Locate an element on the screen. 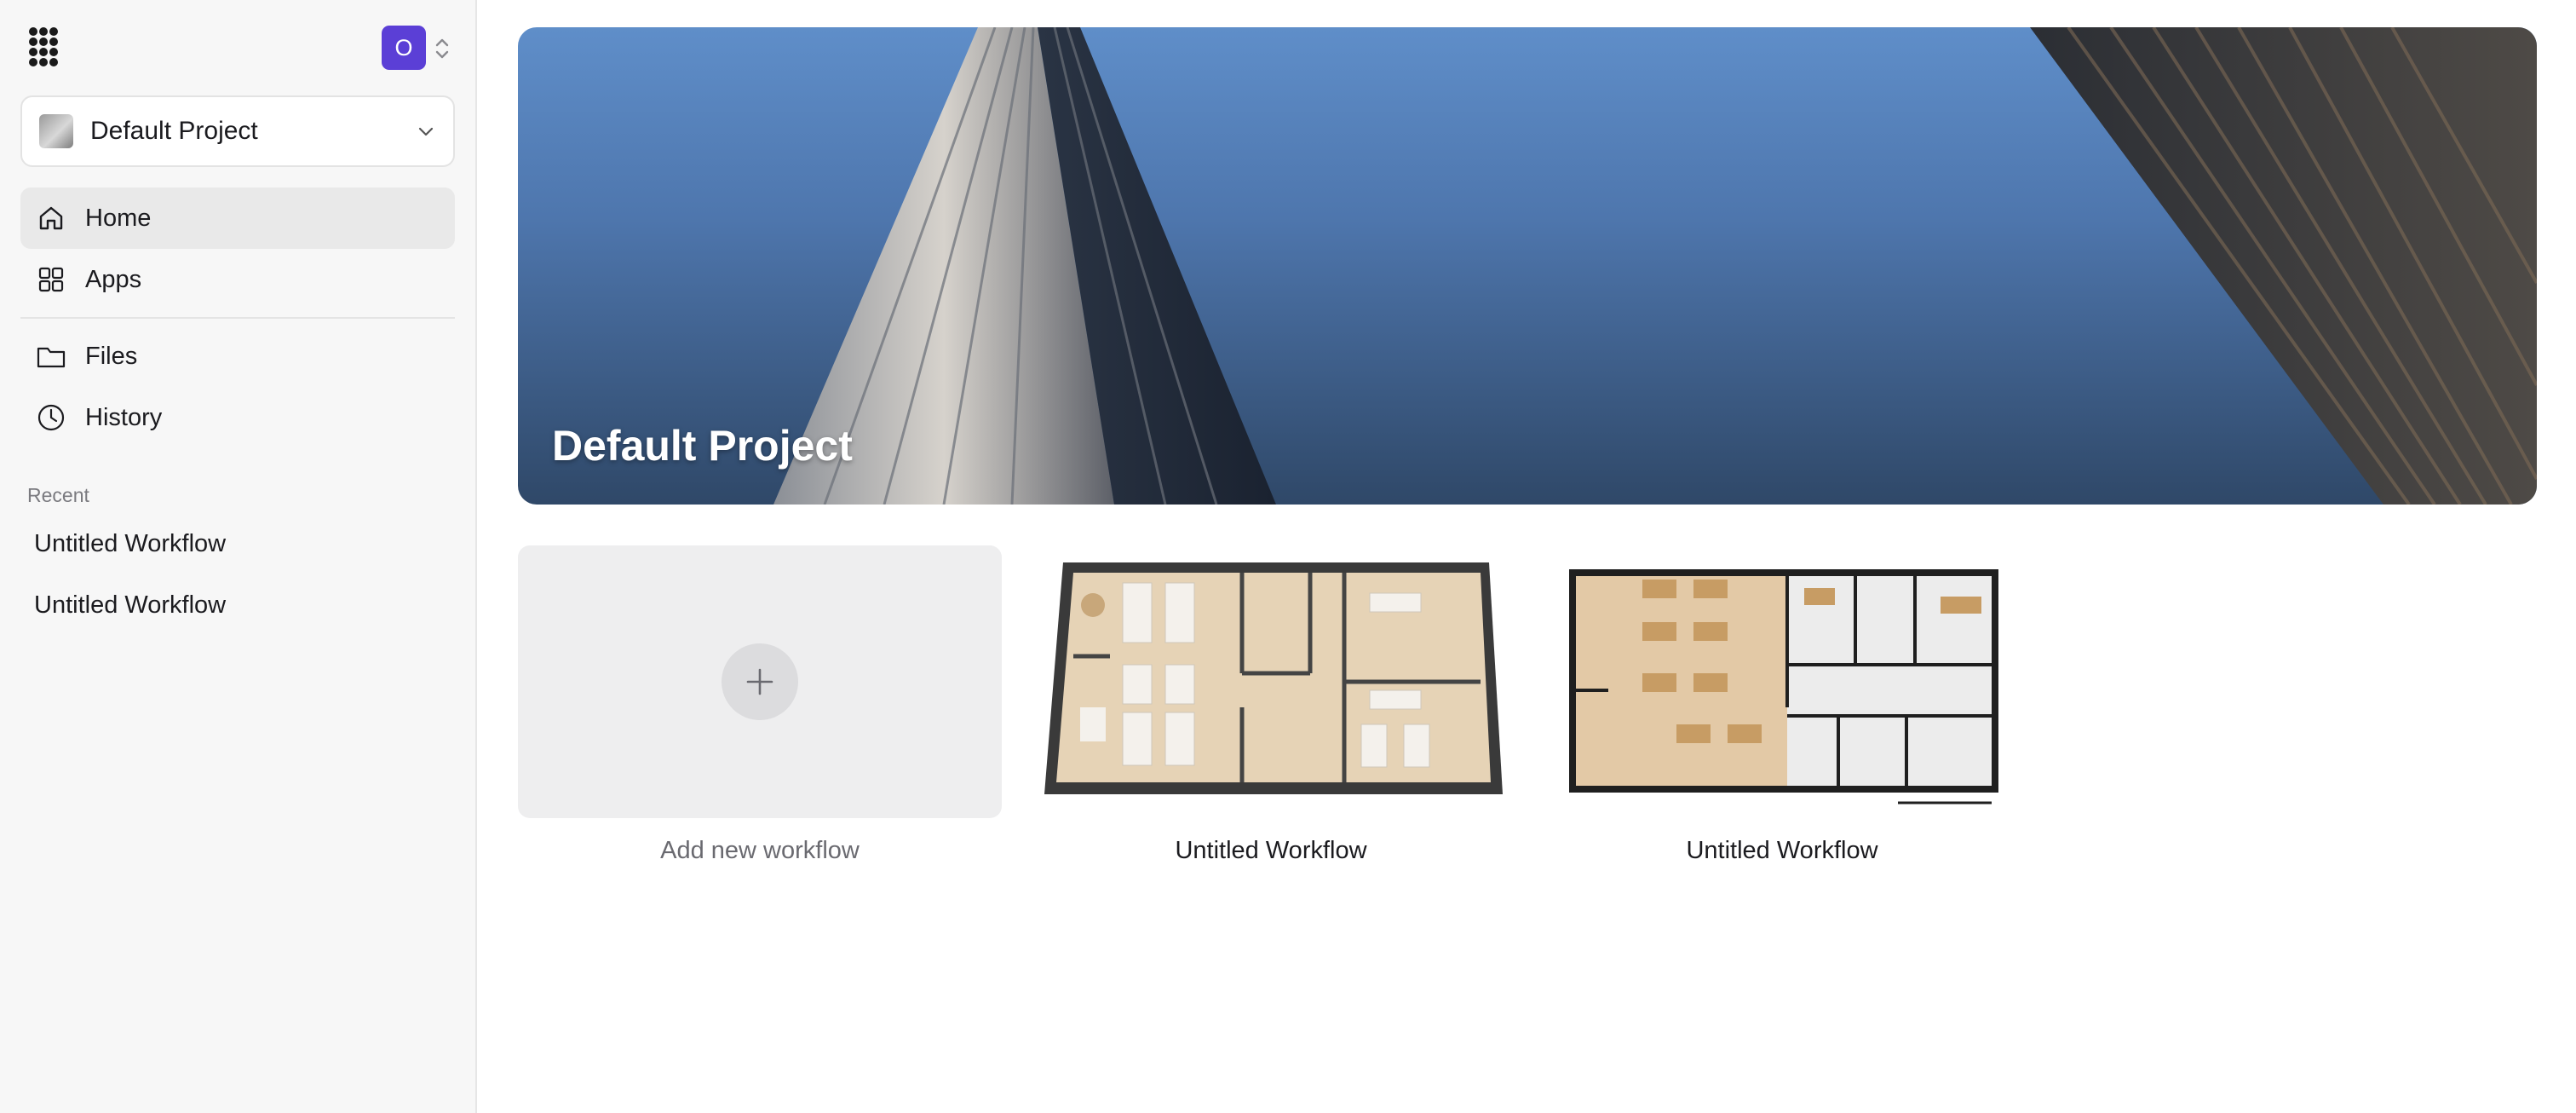 This screenshot has width=2576, height=1113. plus-icon is located at coordinates (760, 681).